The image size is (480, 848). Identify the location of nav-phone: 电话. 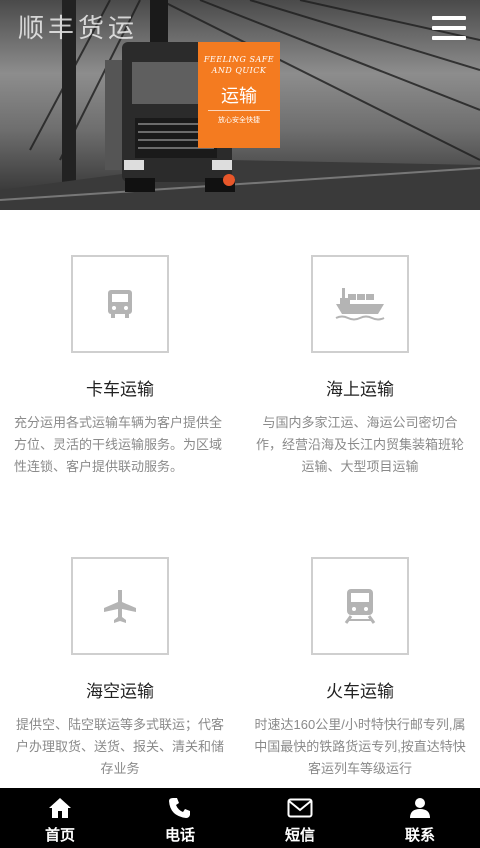
(180, 818).